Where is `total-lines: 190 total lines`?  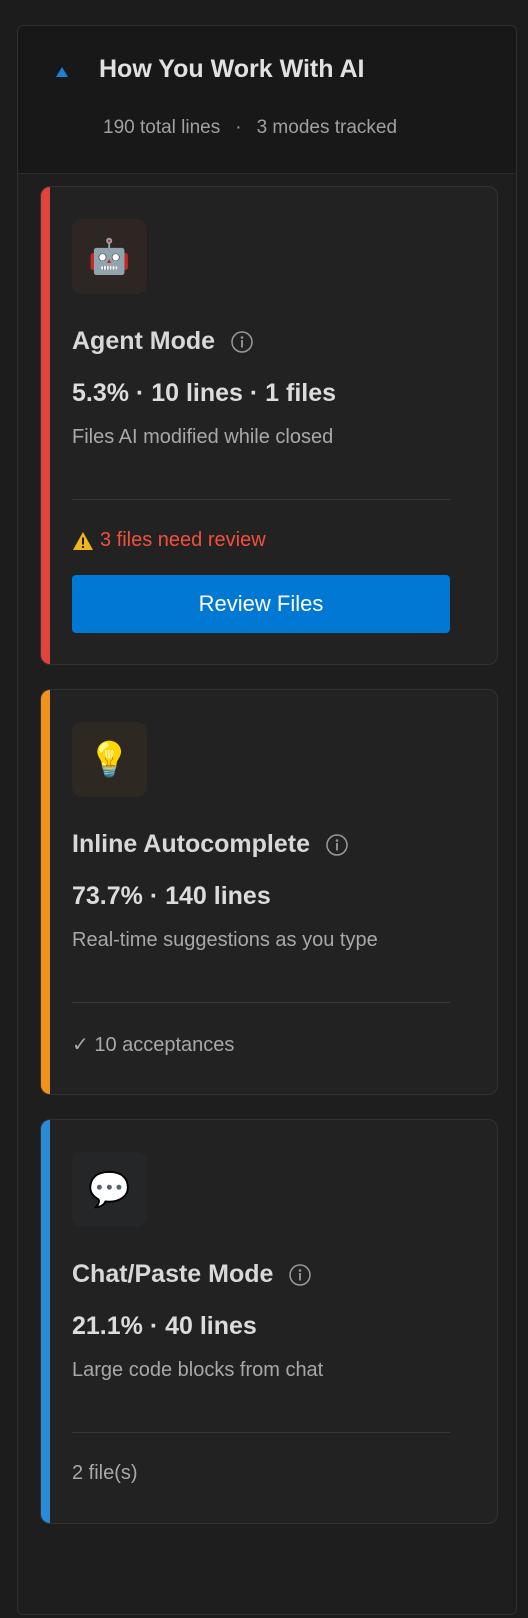 total-lines: 190 total lines is located at coordinates (162, 127).